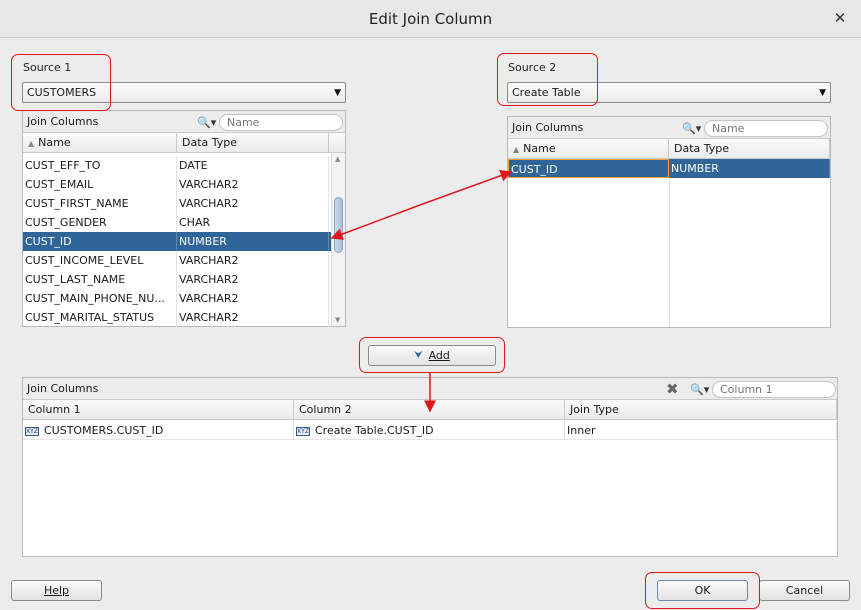  I want to click on double-arrow, so click(421, 204).